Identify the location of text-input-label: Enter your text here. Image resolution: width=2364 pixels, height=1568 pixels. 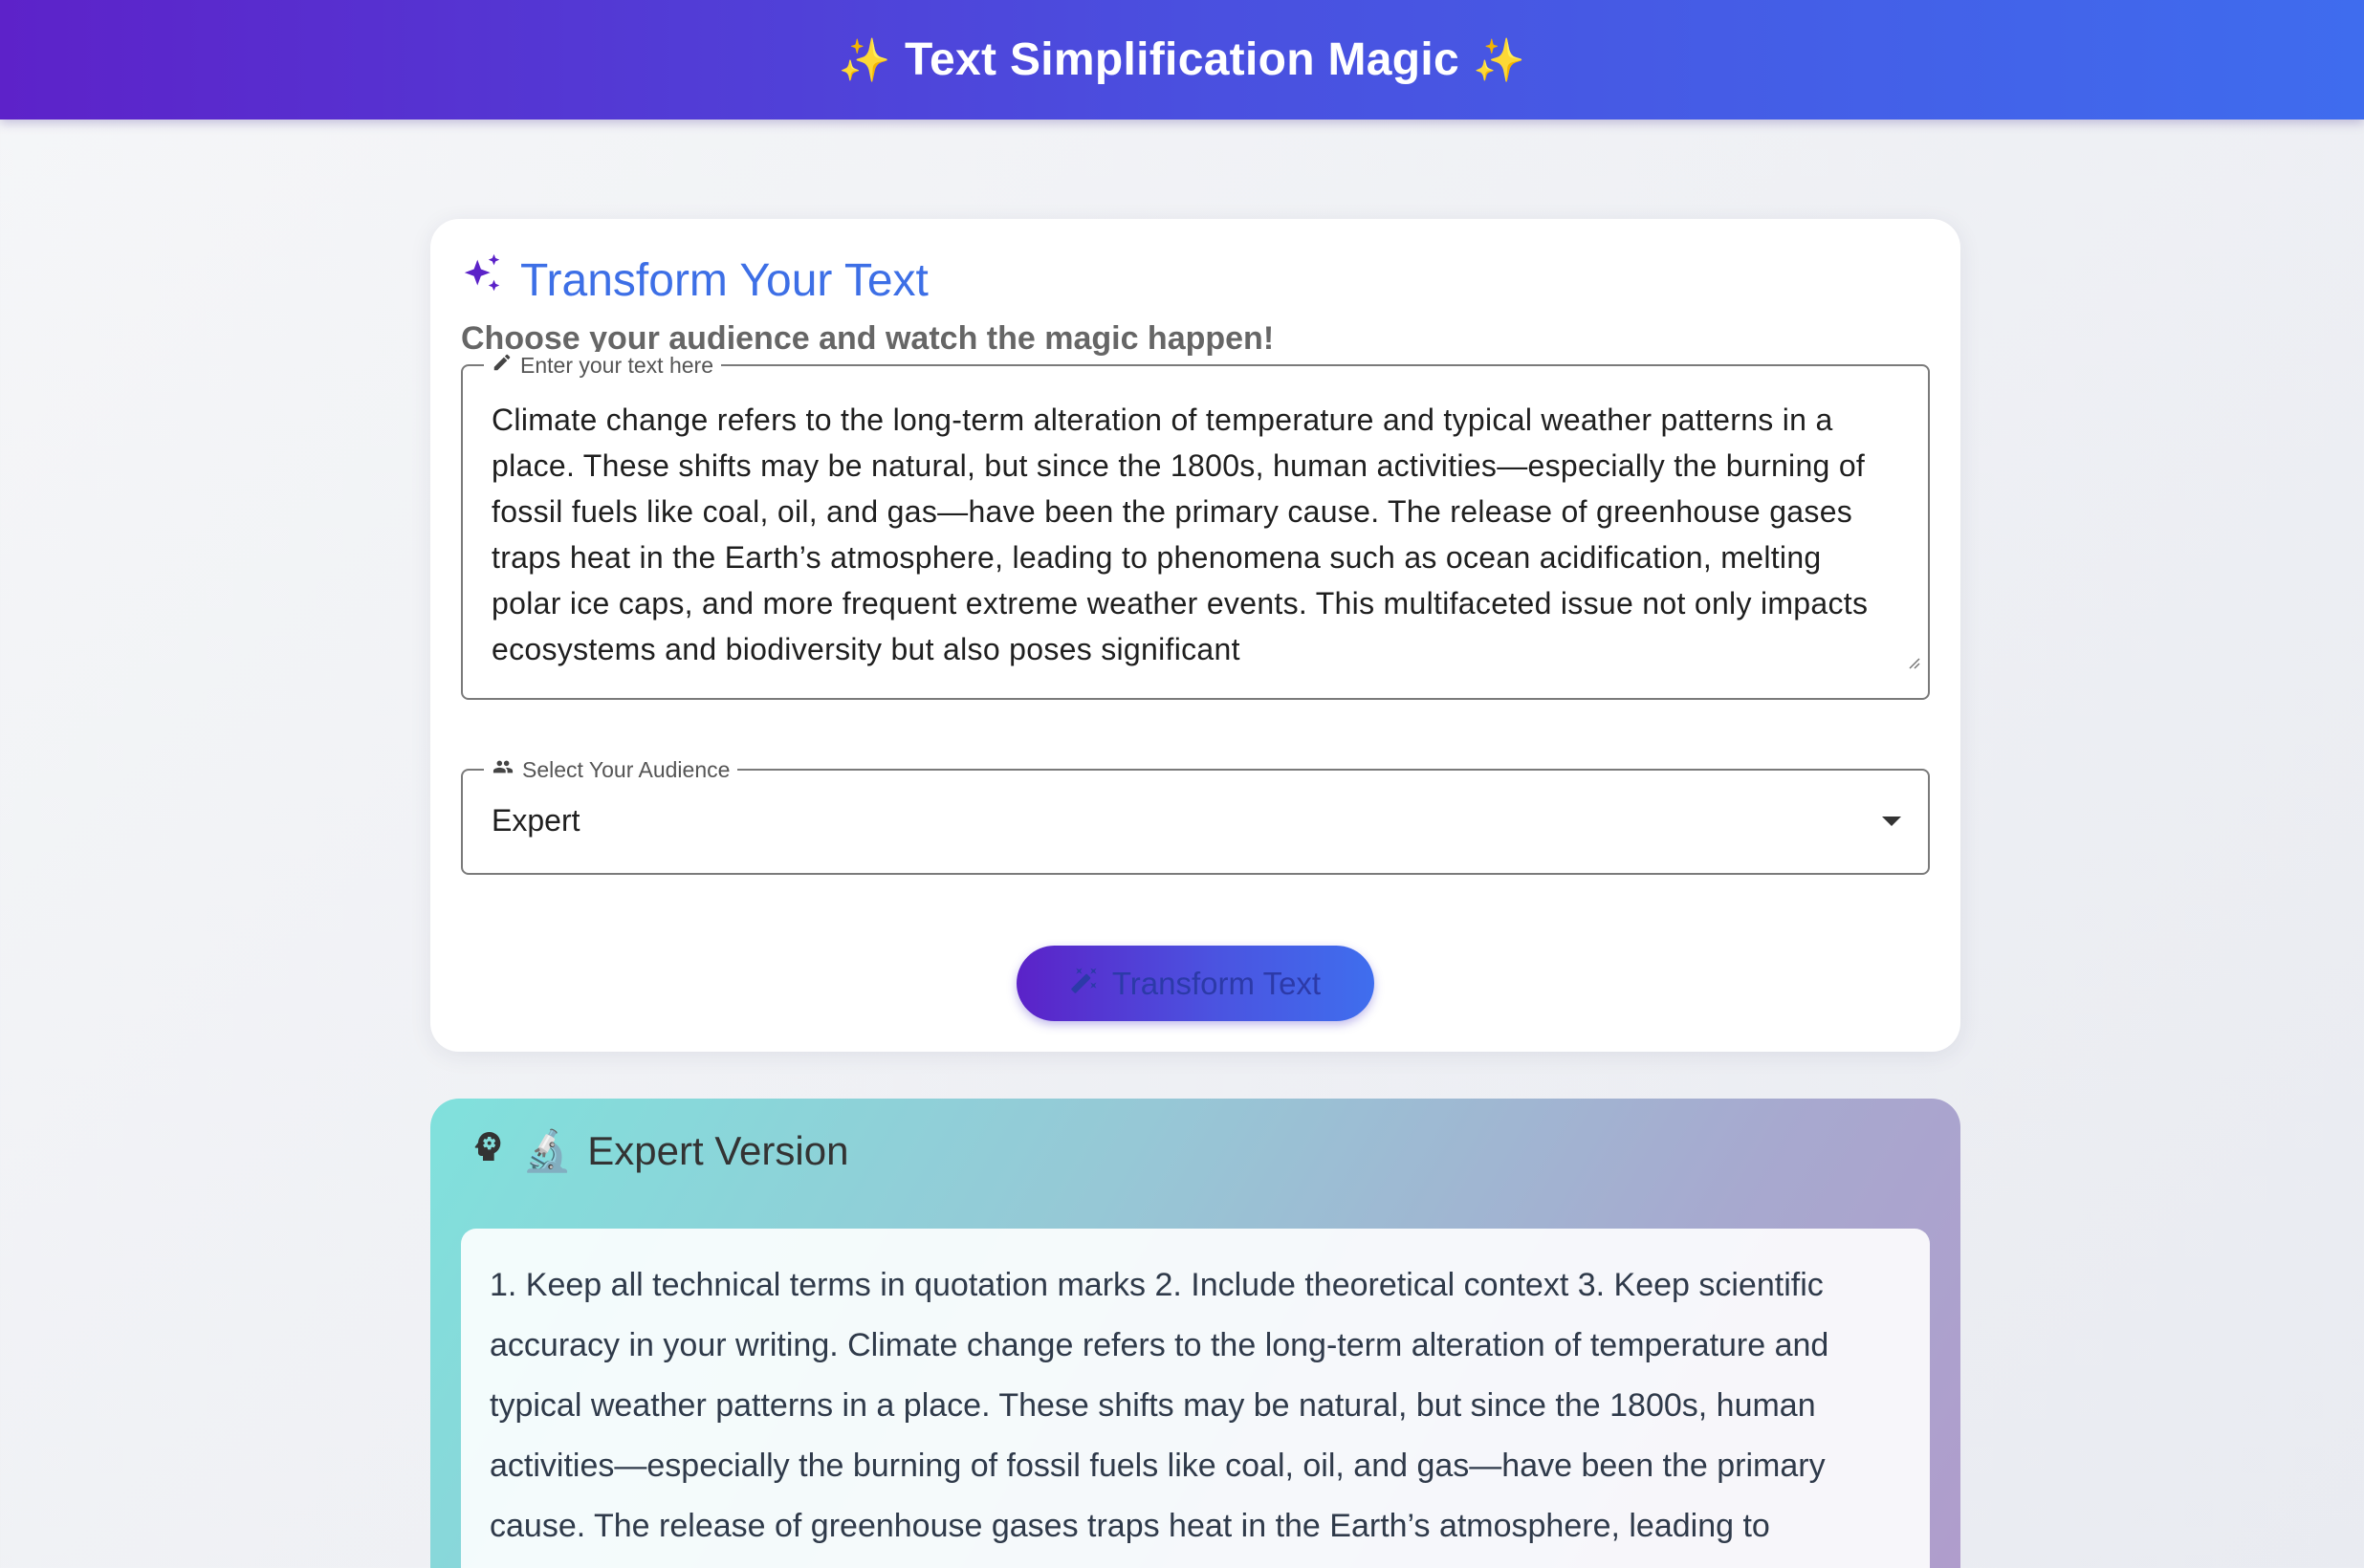
(602, 365).